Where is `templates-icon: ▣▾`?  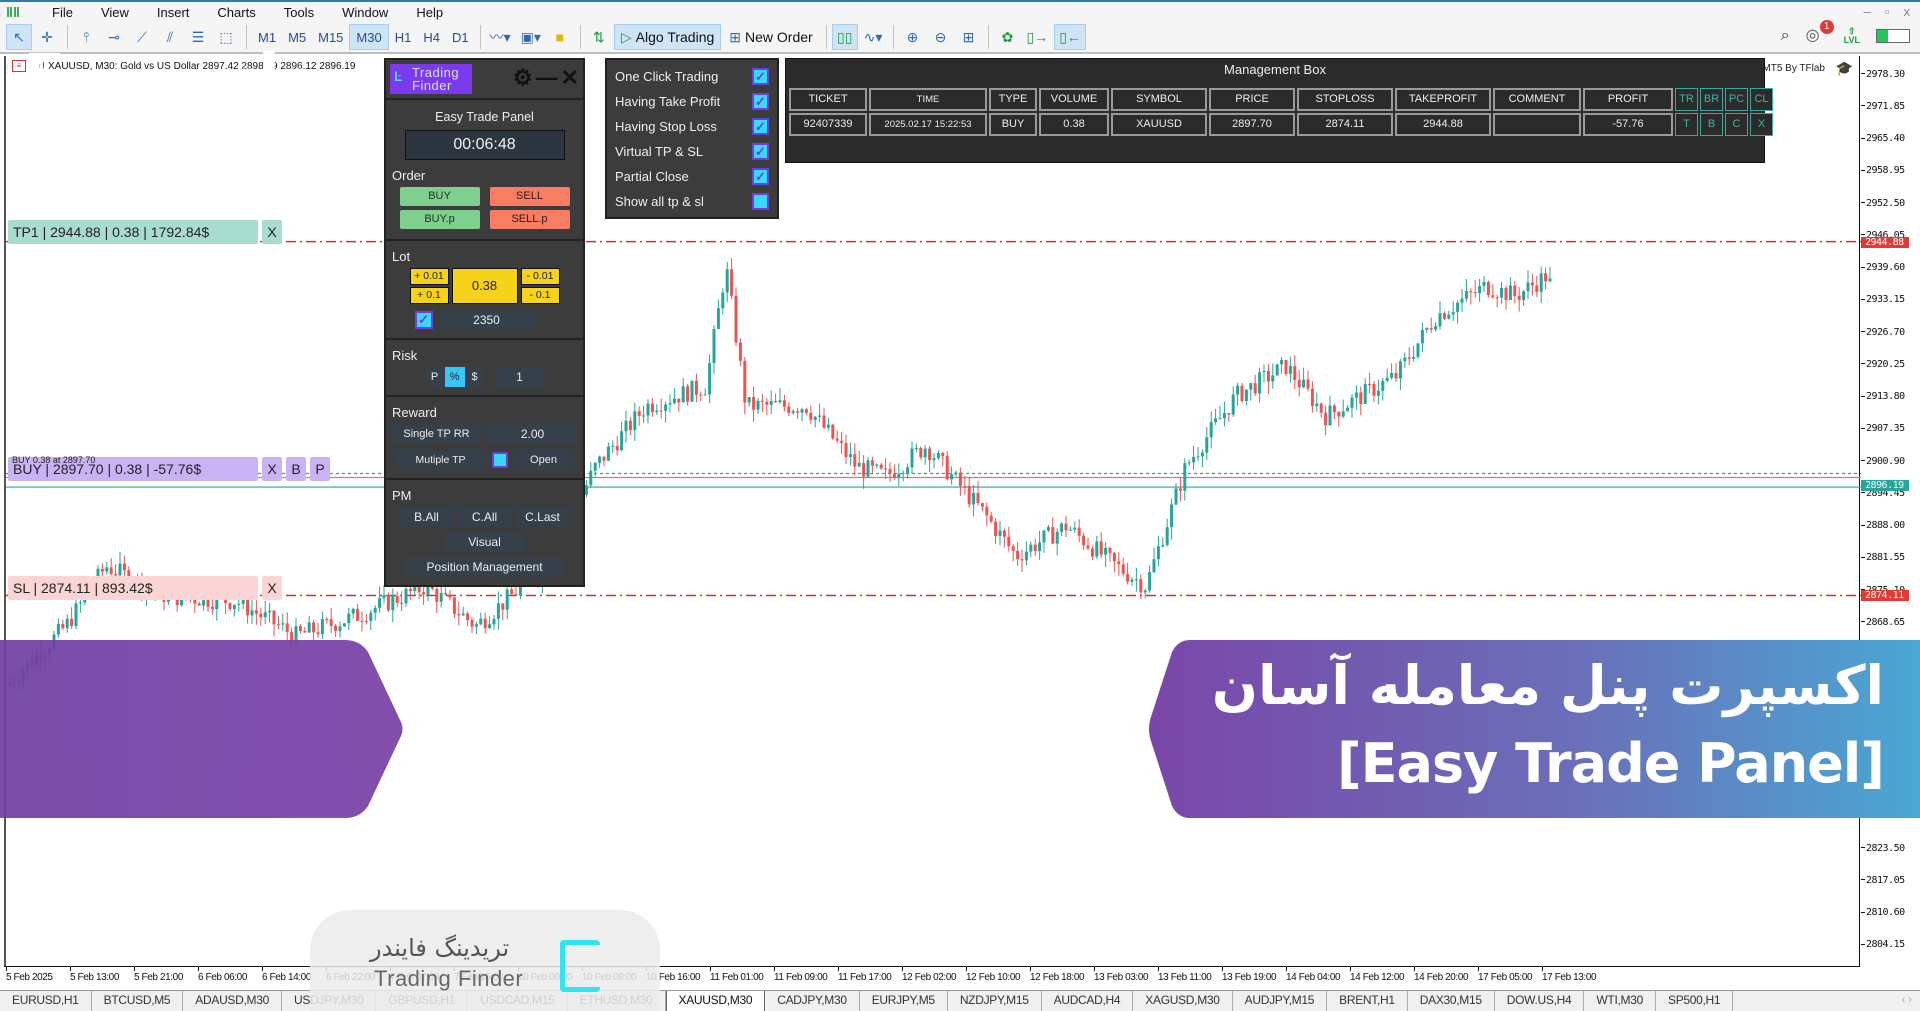 templates-icon: ▣▾ is located at coordinates (531, 37).